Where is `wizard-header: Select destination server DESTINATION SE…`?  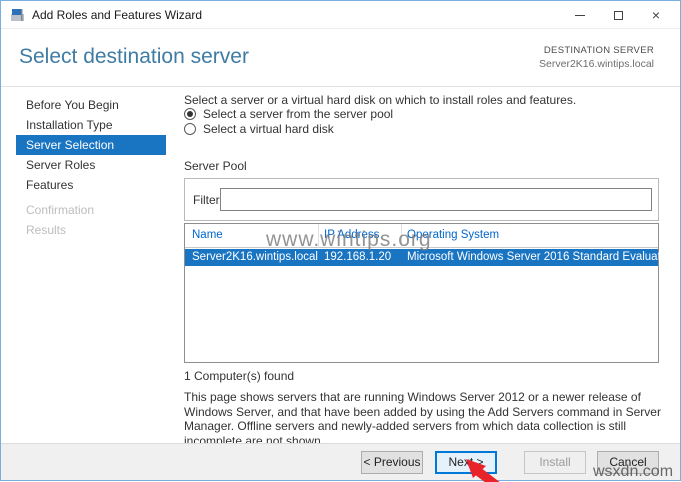
wizard-header: Select destination server DESTINATION SE… is located at coordinates (340, 58).